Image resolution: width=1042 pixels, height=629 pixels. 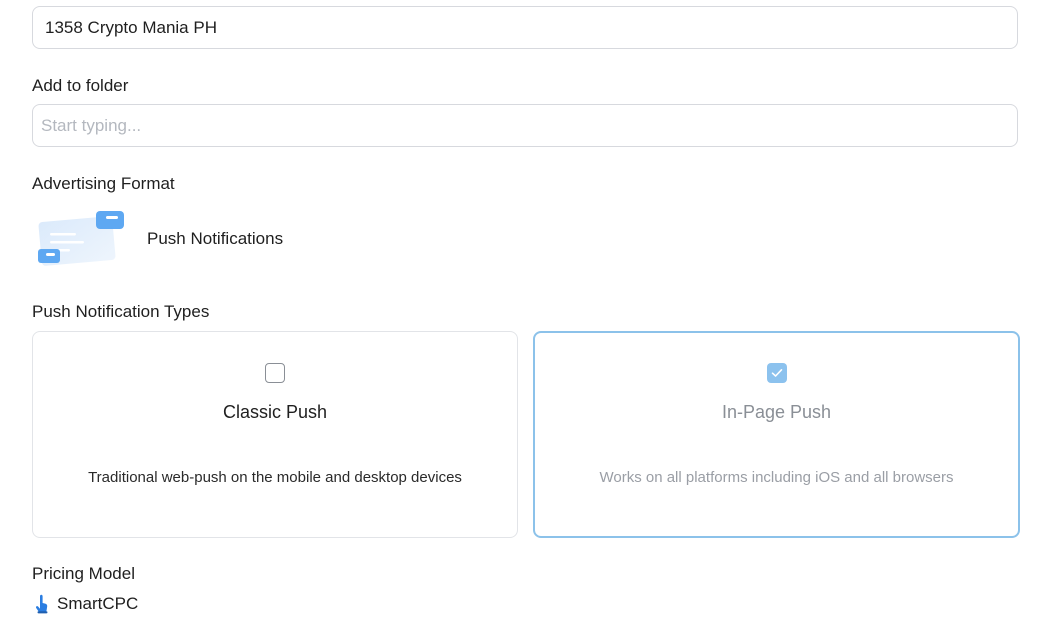 I want to click on campaign-name-input, so click(x=525, y=27).